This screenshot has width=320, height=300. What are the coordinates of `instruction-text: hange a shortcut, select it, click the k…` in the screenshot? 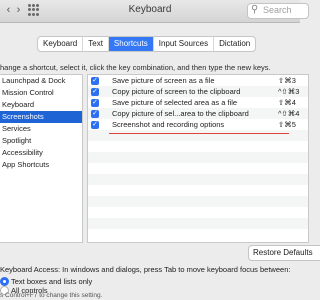 It's located at (135, 67).